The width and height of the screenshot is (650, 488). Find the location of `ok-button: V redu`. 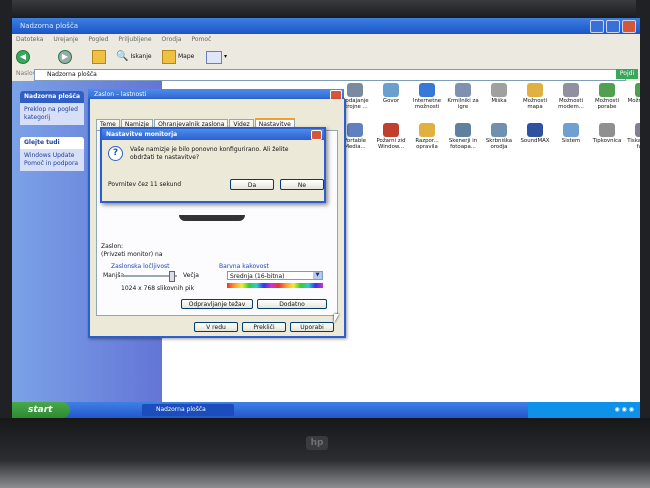

ok-button: V redu is located at coordinates (216, 327).